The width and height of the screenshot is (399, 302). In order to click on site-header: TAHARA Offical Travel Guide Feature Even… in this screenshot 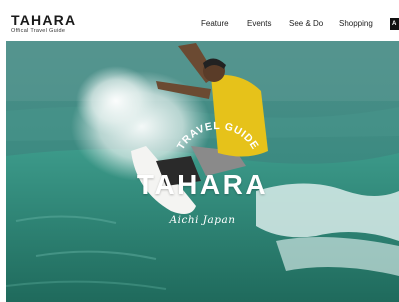, I will do `click(202, 23)`.